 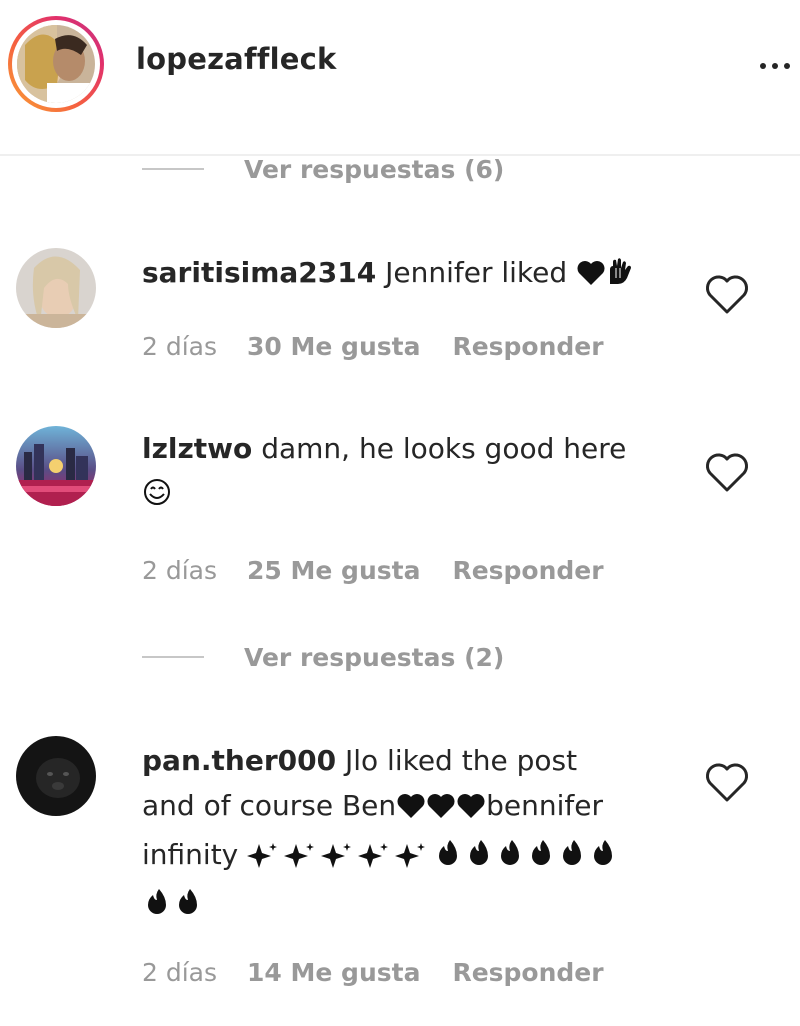 I want to click on comment-username: lzlztwo, so click(x=197, y=448).